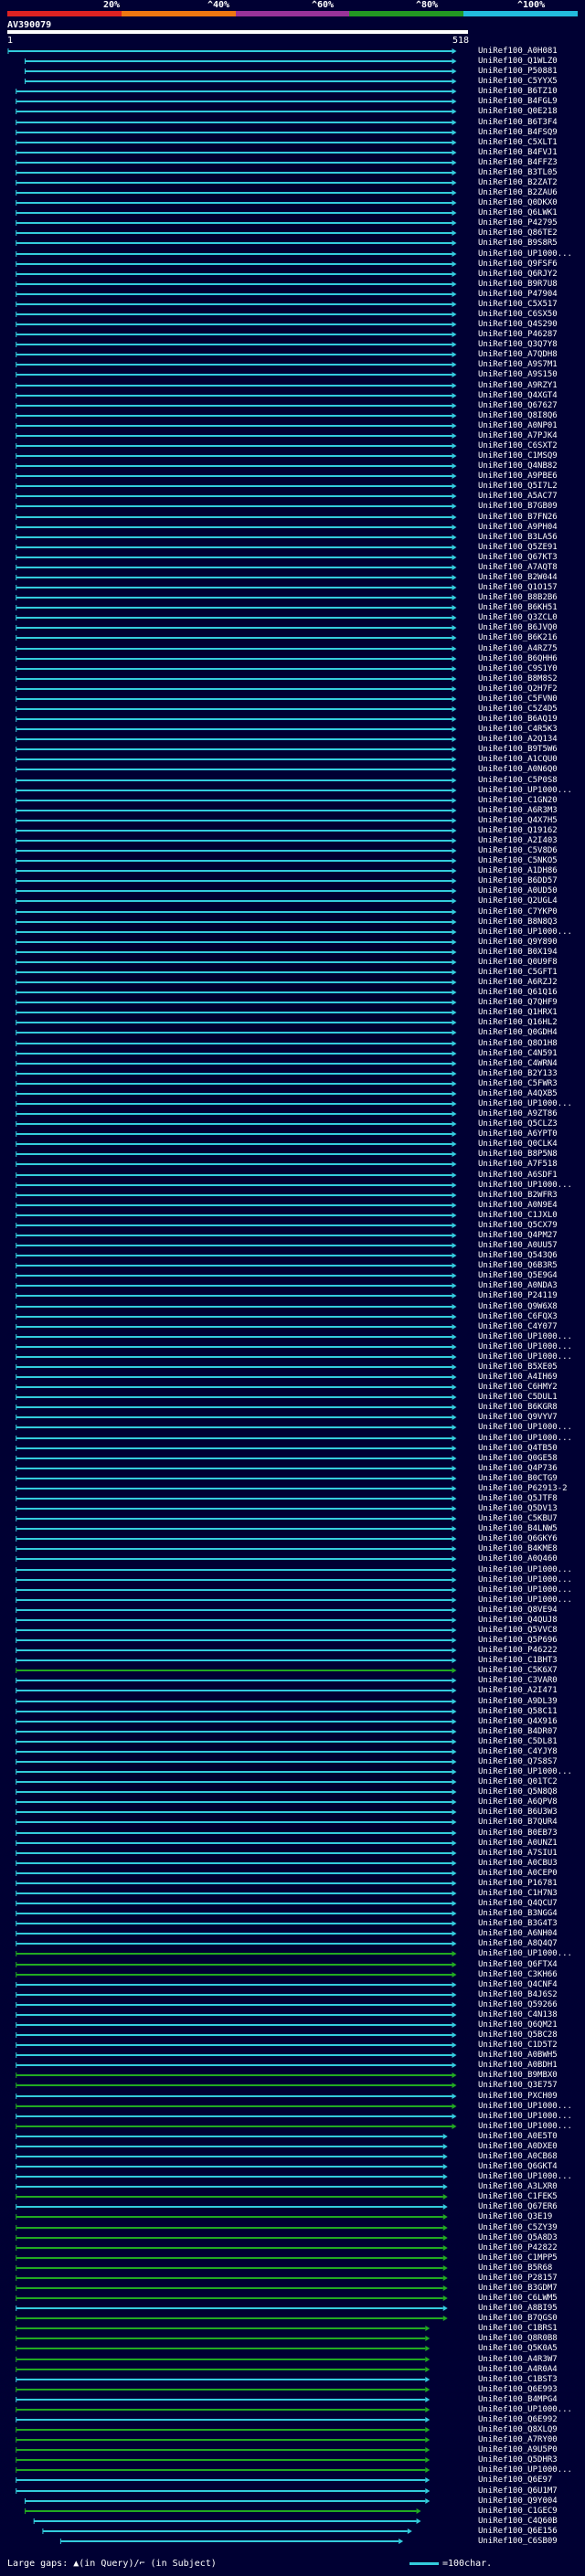 Image resolution: width=585 pixels, height=2576 pixels. Describe the element at coordinates (518, 1124) in the screenshot. I see `hit-label: UniRef100_Q5CLZ3` at that location.